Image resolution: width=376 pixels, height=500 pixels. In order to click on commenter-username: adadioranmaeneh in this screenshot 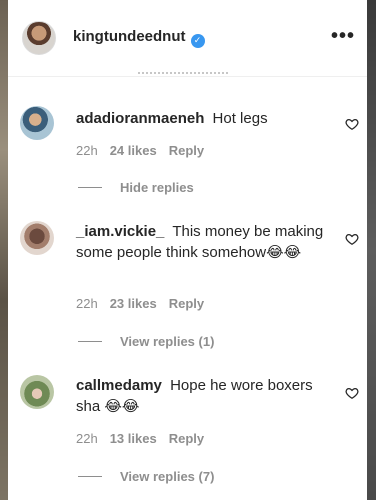, I will do `click(140, 118)`.